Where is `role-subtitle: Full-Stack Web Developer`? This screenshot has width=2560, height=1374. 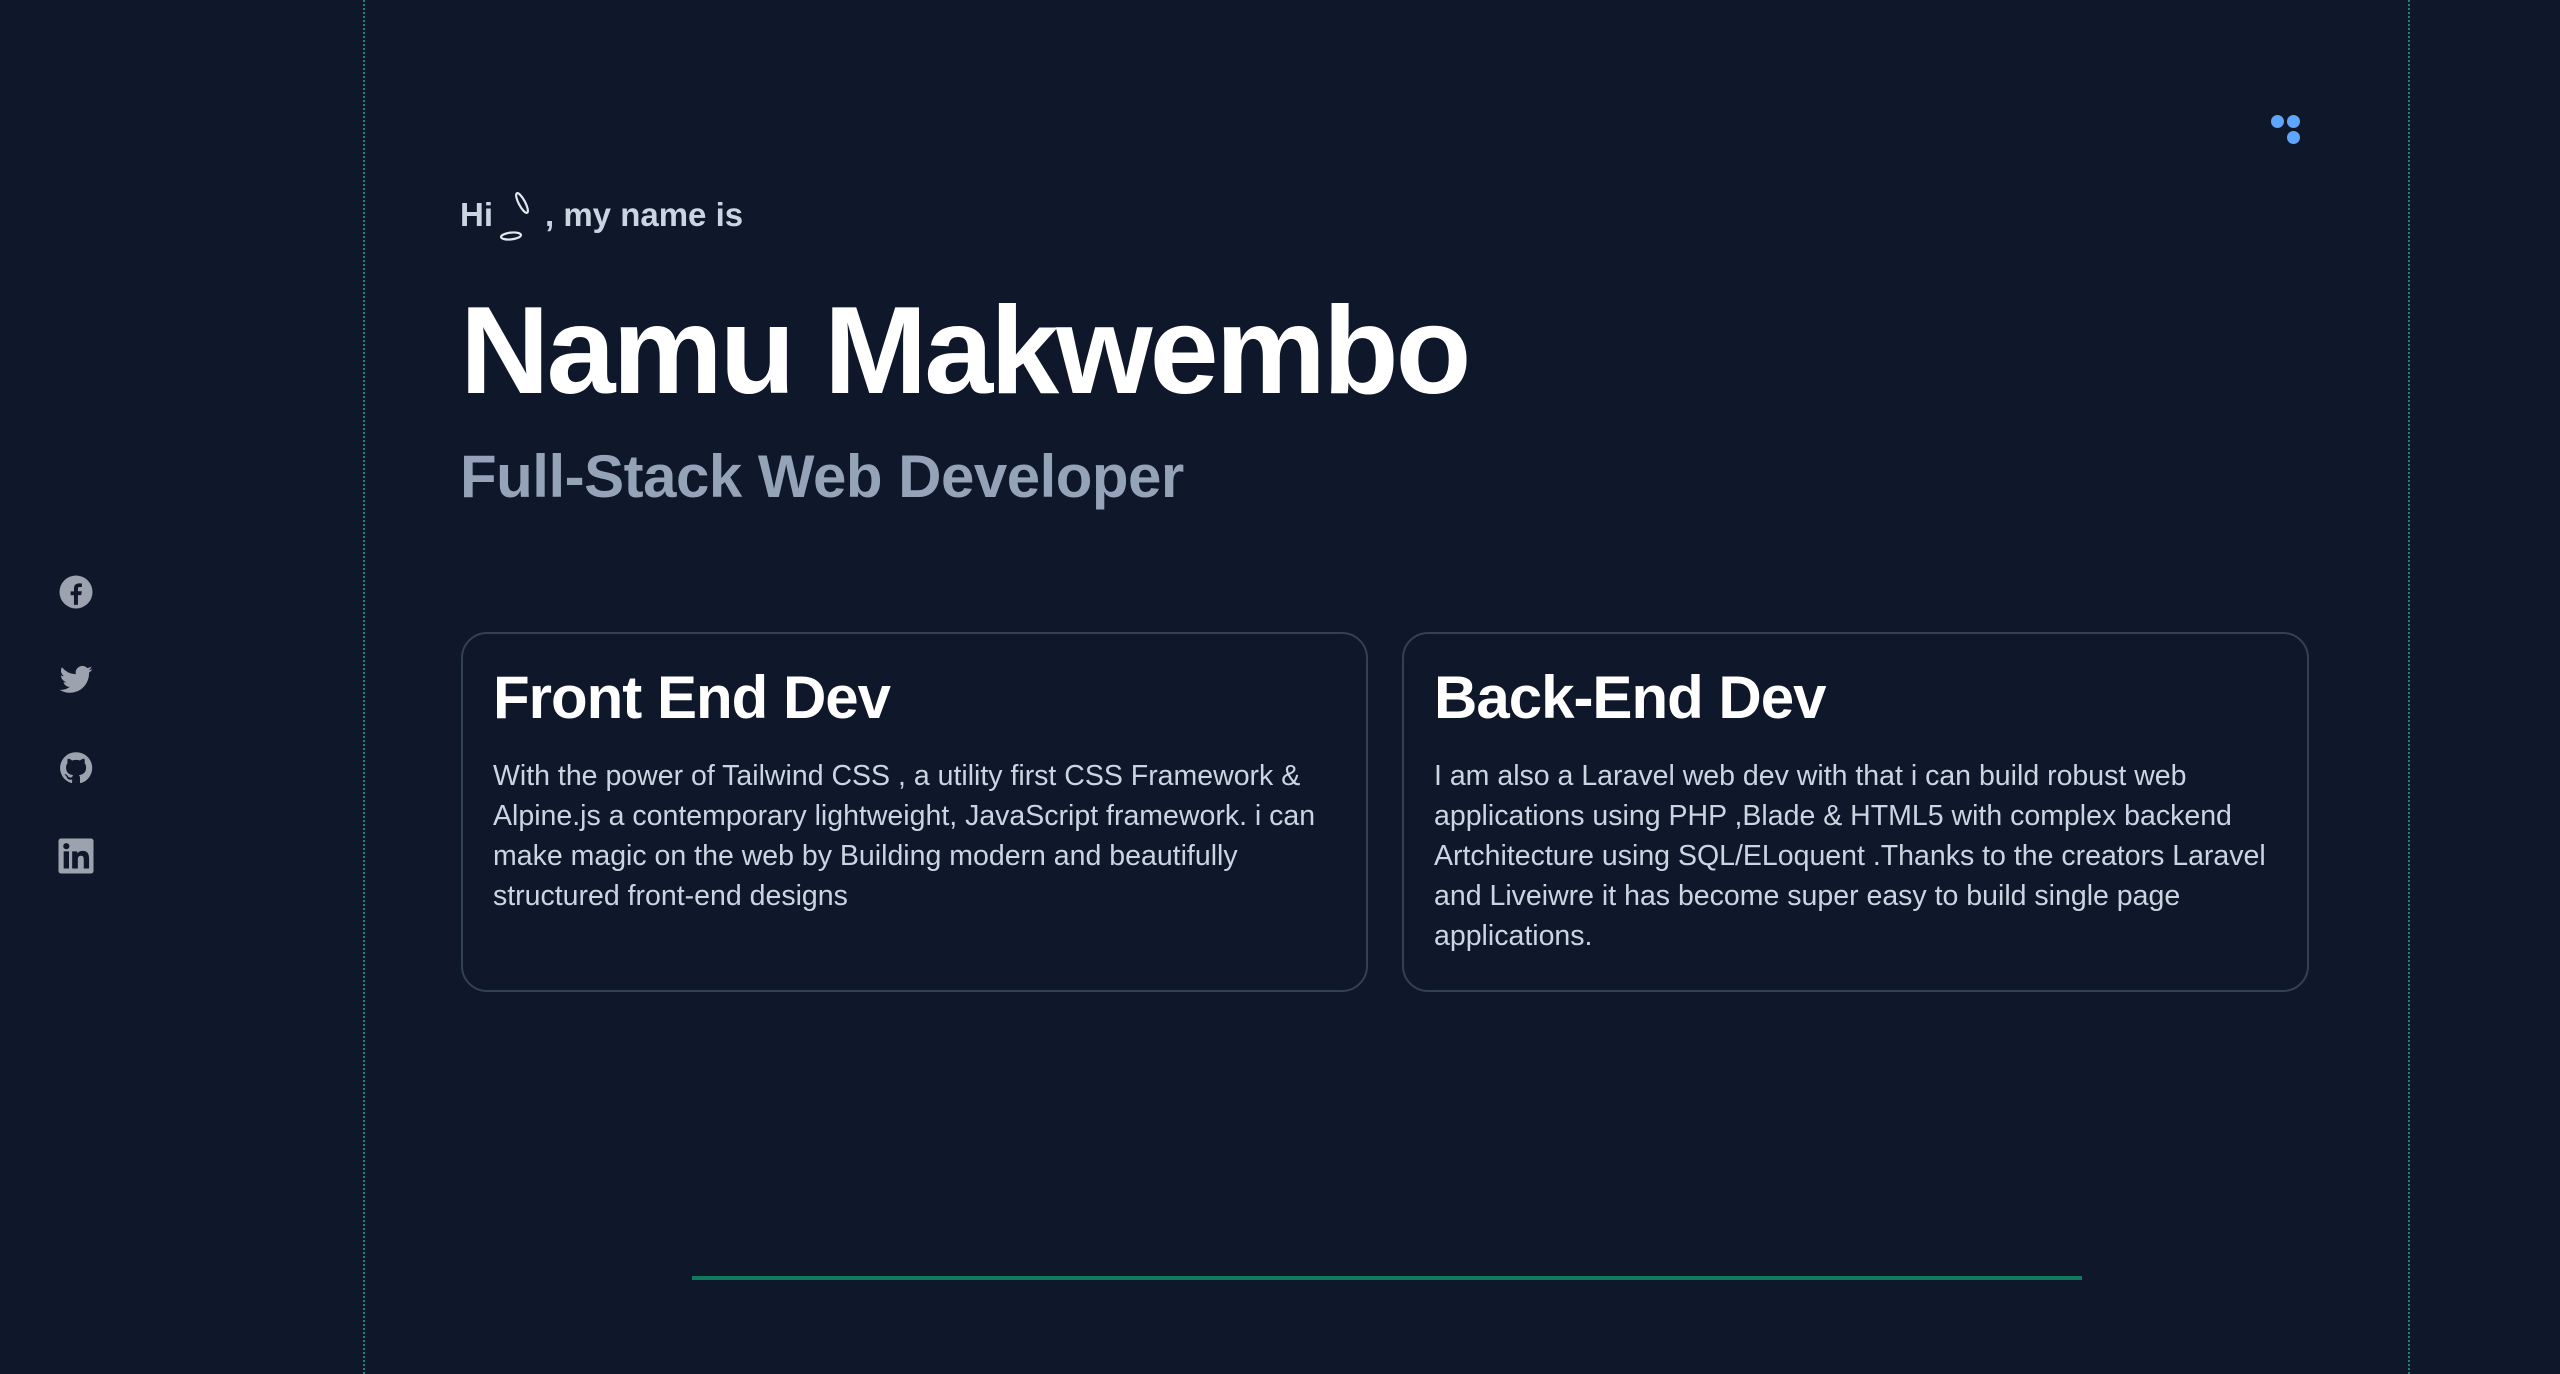
role-subtitle: Full-Stack Web Developer is located at coordinates (822, 476).